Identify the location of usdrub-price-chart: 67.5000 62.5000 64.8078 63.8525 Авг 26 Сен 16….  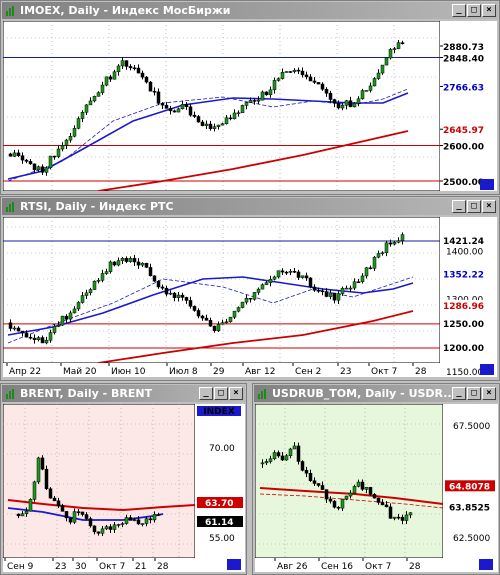
(376, 488).